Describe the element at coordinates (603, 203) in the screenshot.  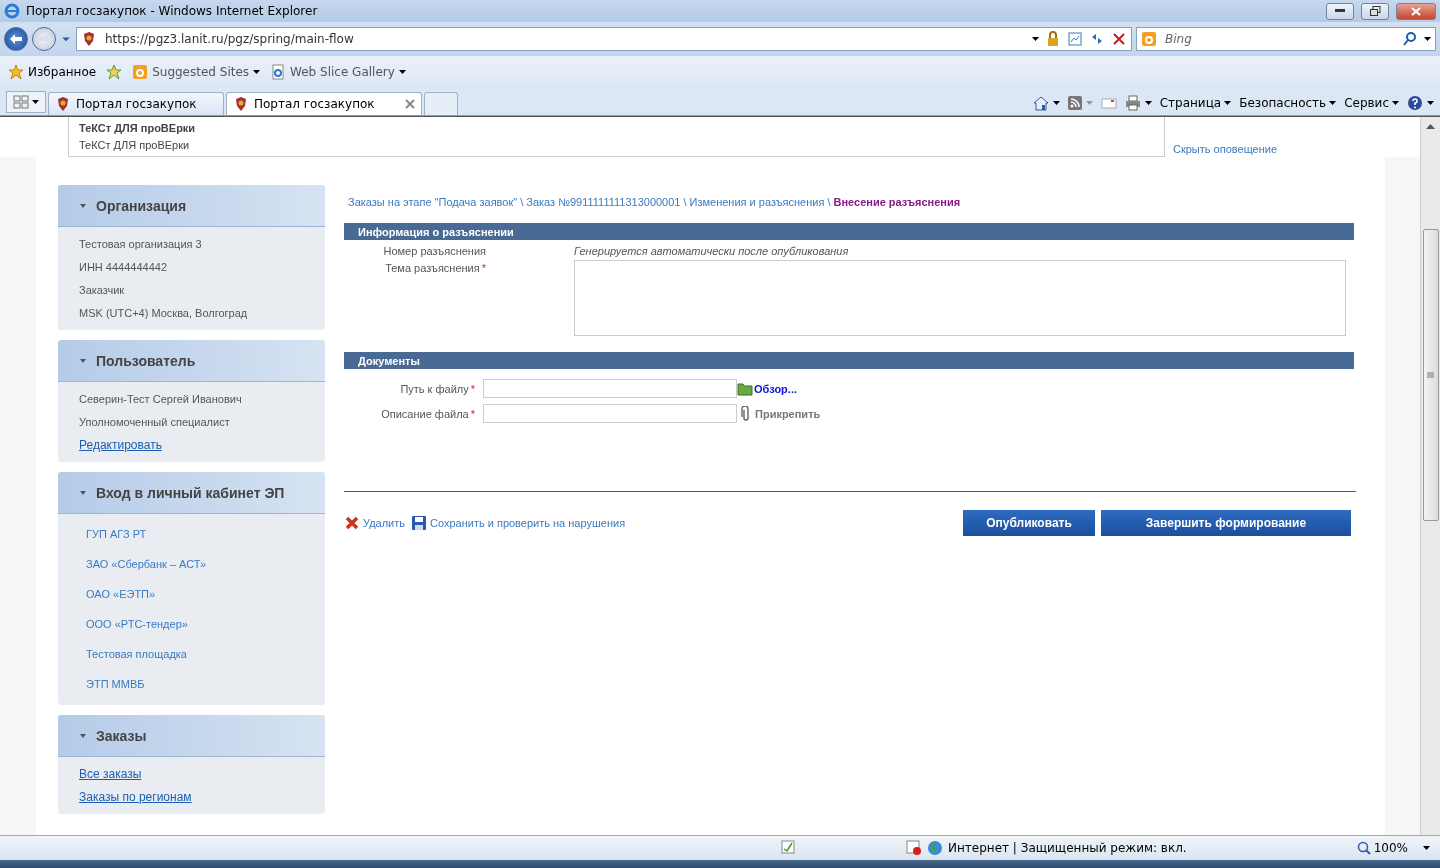
I see `breadcrumb-link: Заказ №9911111111313000001` at that location.